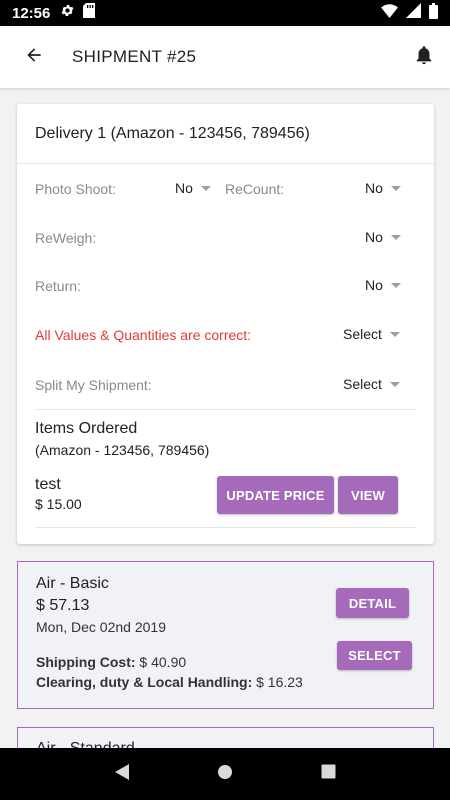 The height and width of the screenshot is (800, 450). I want to click on return-dropdown: No, so click(383, 285).